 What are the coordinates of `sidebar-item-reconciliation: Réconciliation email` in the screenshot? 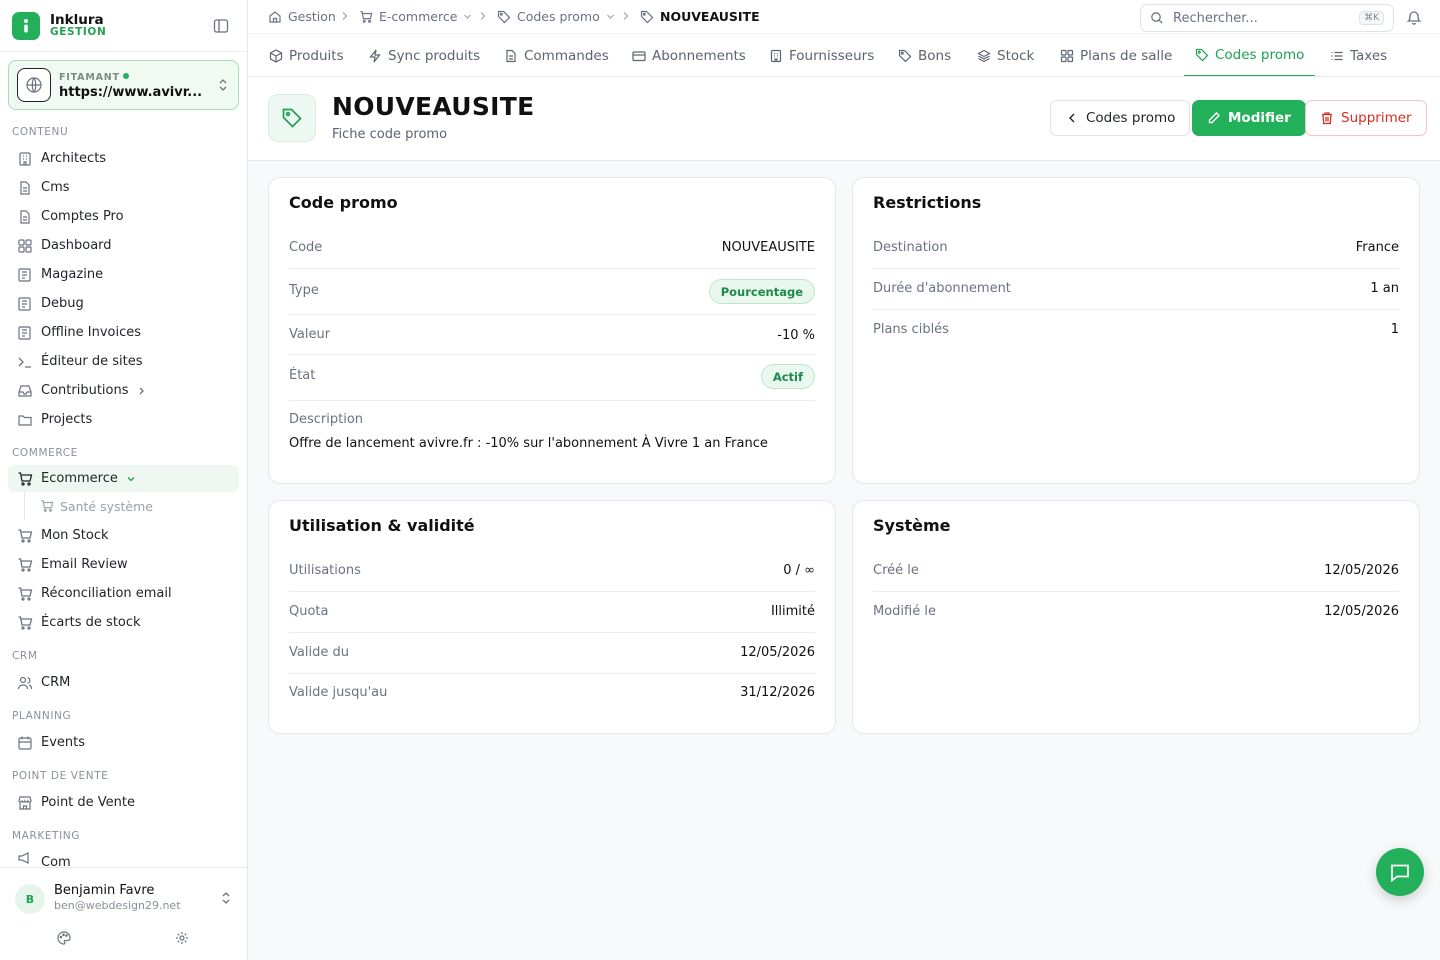 It's located at (123, 593).